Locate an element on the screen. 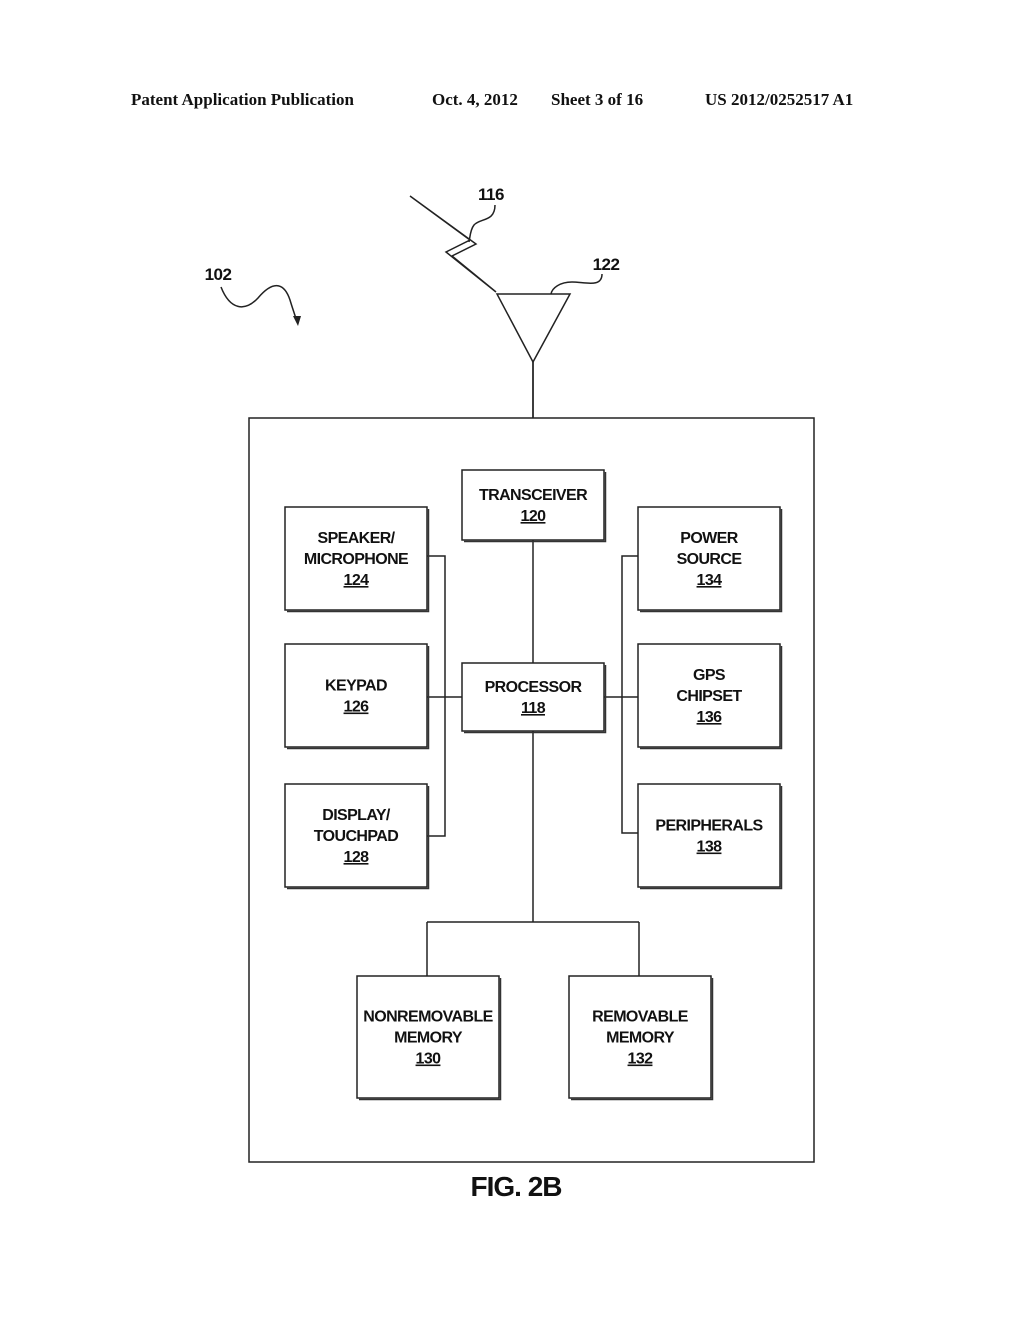 The height and width of the screenshot is (1320, 1024). removable-block: REMOVABLE MEMORY 132 is located at coordinates (641, 1038).